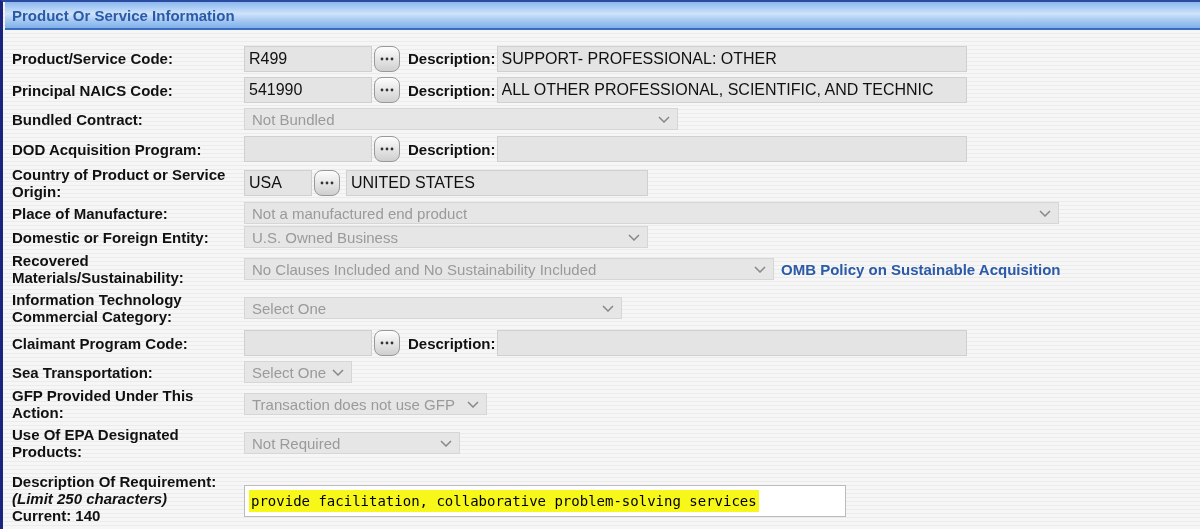  Describe the element at coordinates (82, 372) in the screenshot. I see `field-label: Sea Transportation:` at that location.